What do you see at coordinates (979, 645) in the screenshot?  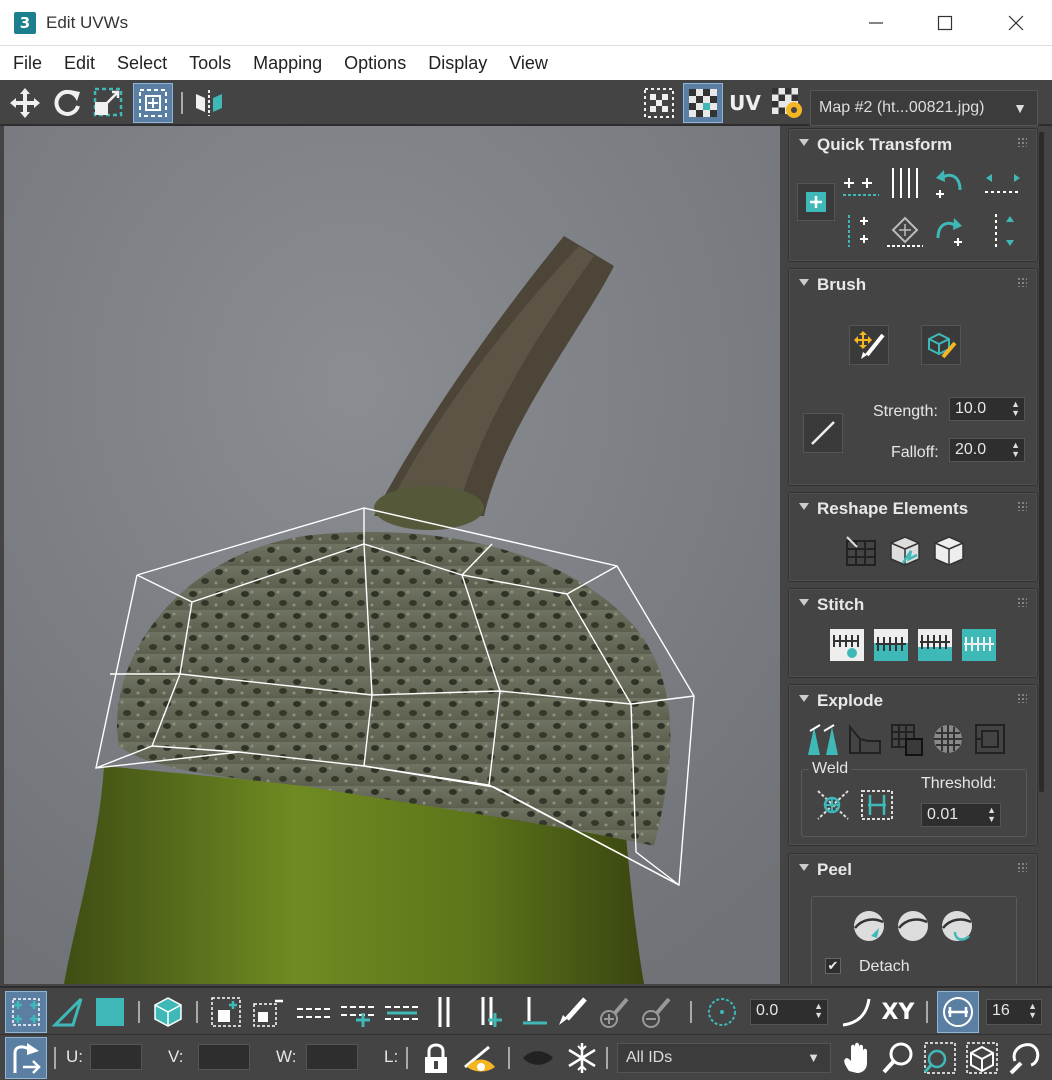 I see `stitch-to-source-button` at bounding box center [979, 645].